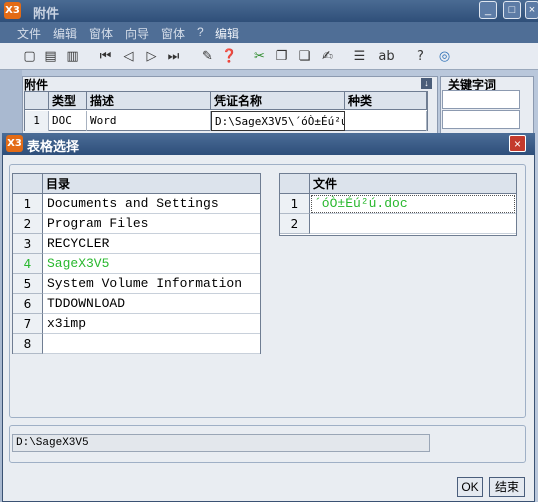 This screenshot has width=538, height=502. What do you see at coordinates (28, 284) in the screenshot?
I see `row-number: 5` at bounding box center [28, 284].